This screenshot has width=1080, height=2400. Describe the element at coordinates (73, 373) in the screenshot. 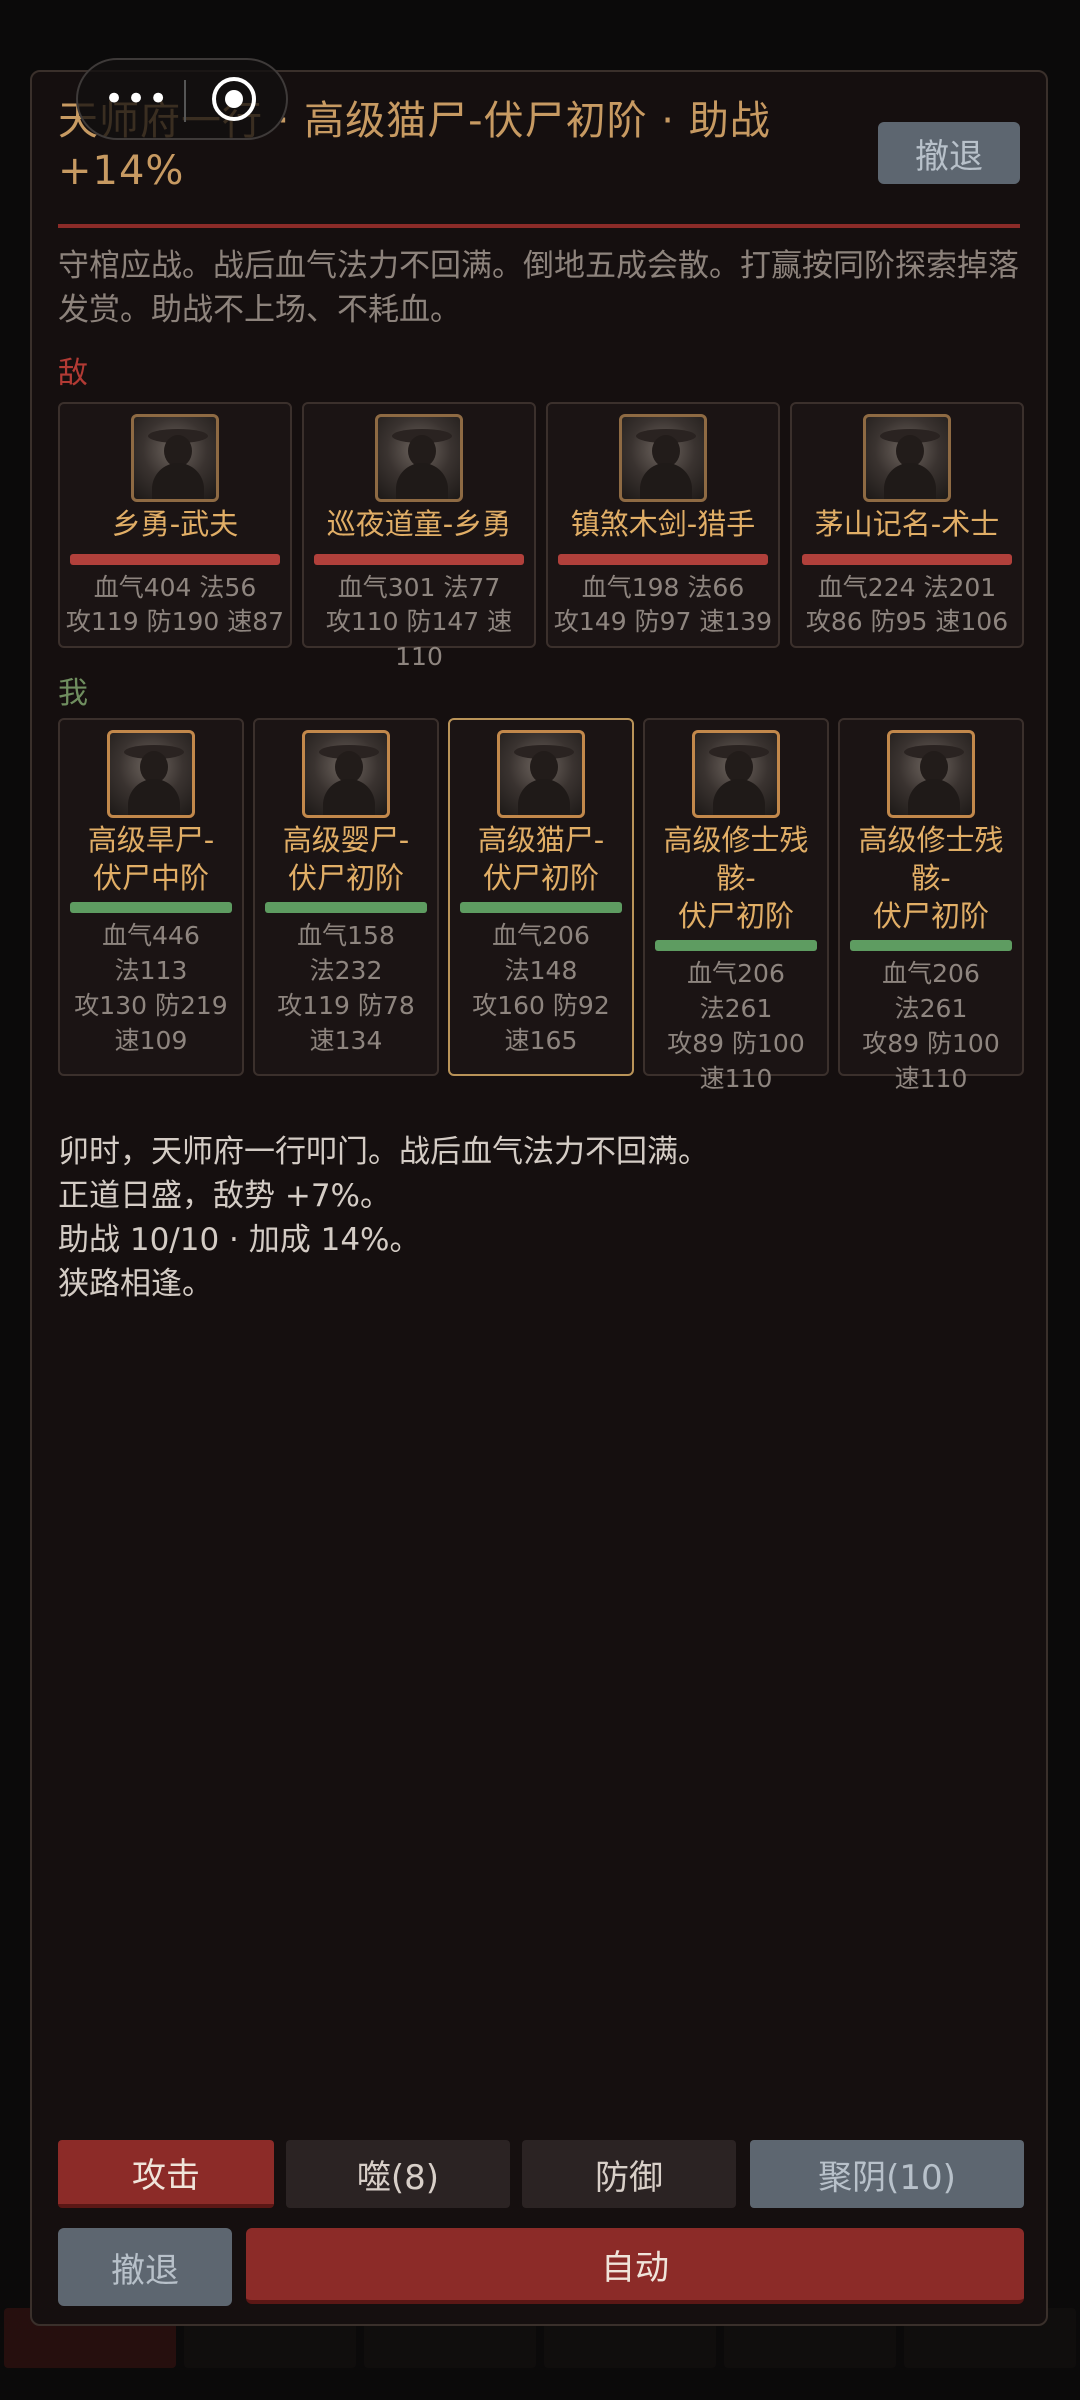

I see `enemy-section-label: 敌` at that location.